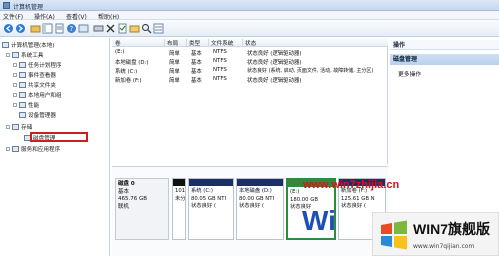  I want to click on tree-item-shared-folders: 共享文件夹, so click(34, 84).